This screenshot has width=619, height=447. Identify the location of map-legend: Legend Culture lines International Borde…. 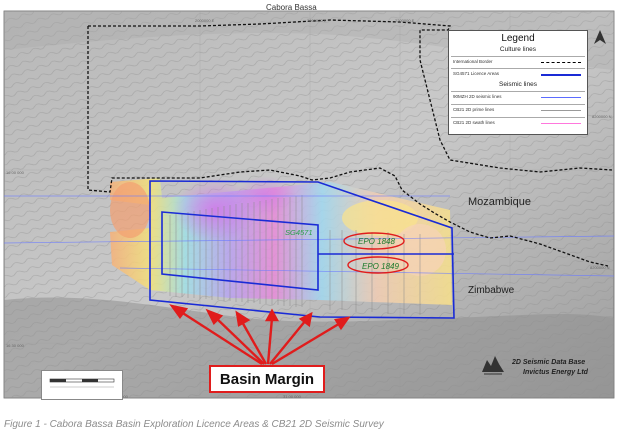
(518, 82).